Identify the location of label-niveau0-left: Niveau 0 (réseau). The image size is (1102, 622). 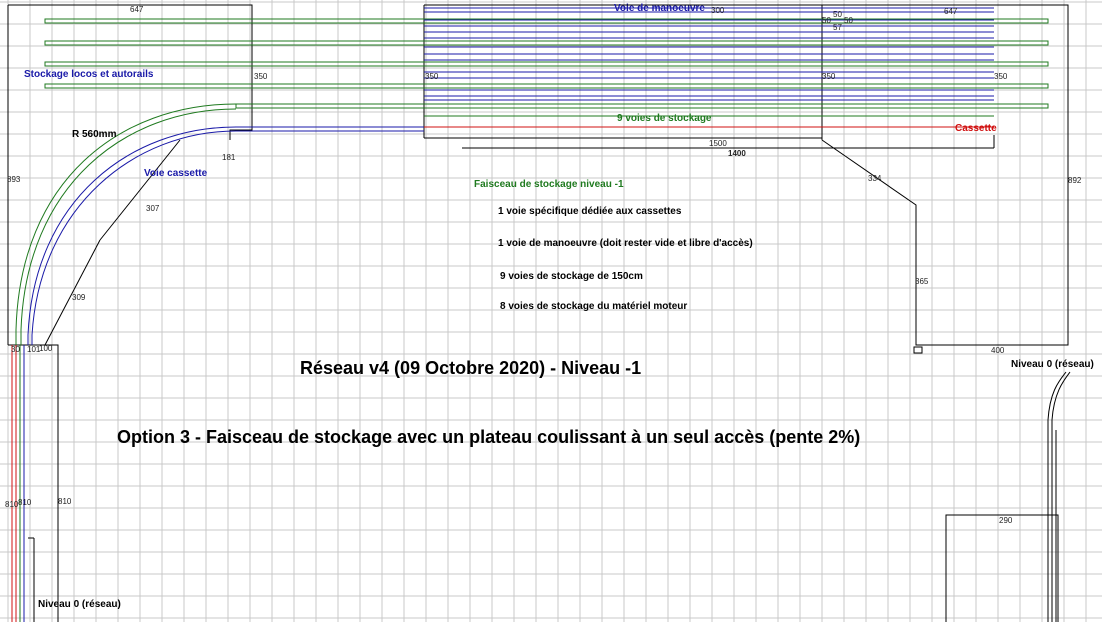
(79, 604).